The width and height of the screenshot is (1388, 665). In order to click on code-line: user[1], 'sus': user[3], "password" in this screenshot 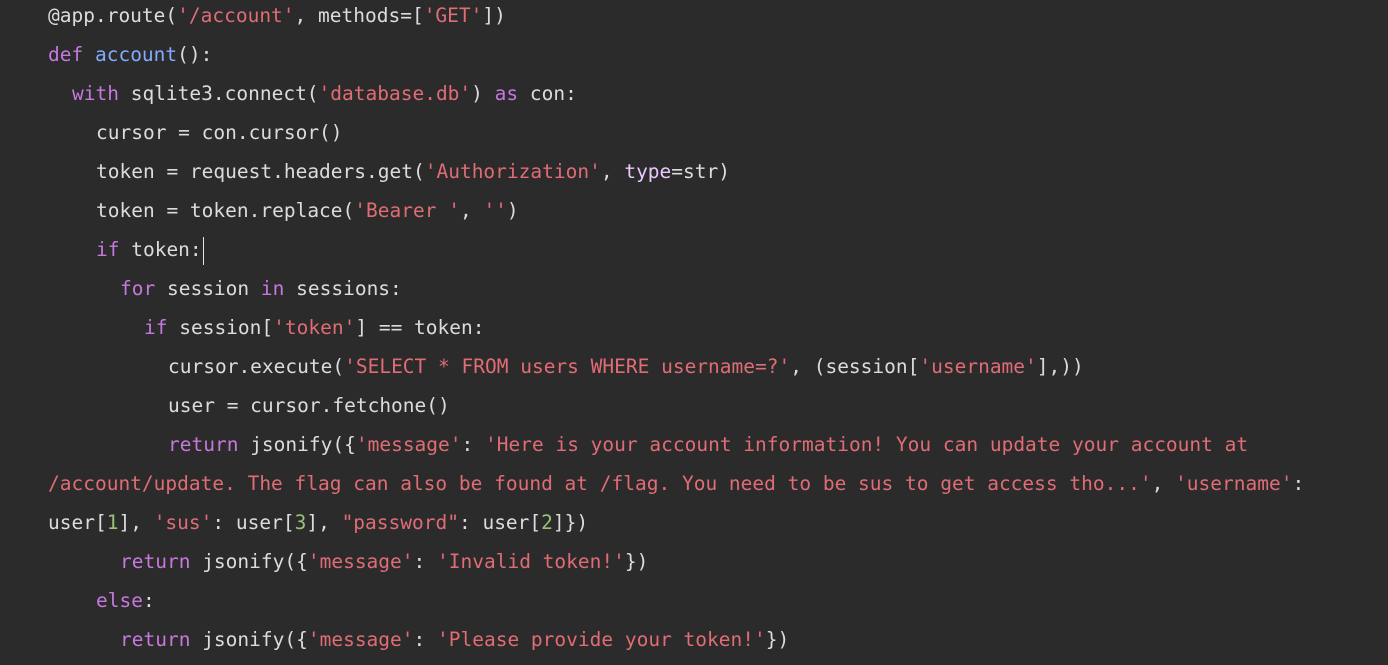, I will do `click(318, 522)`.